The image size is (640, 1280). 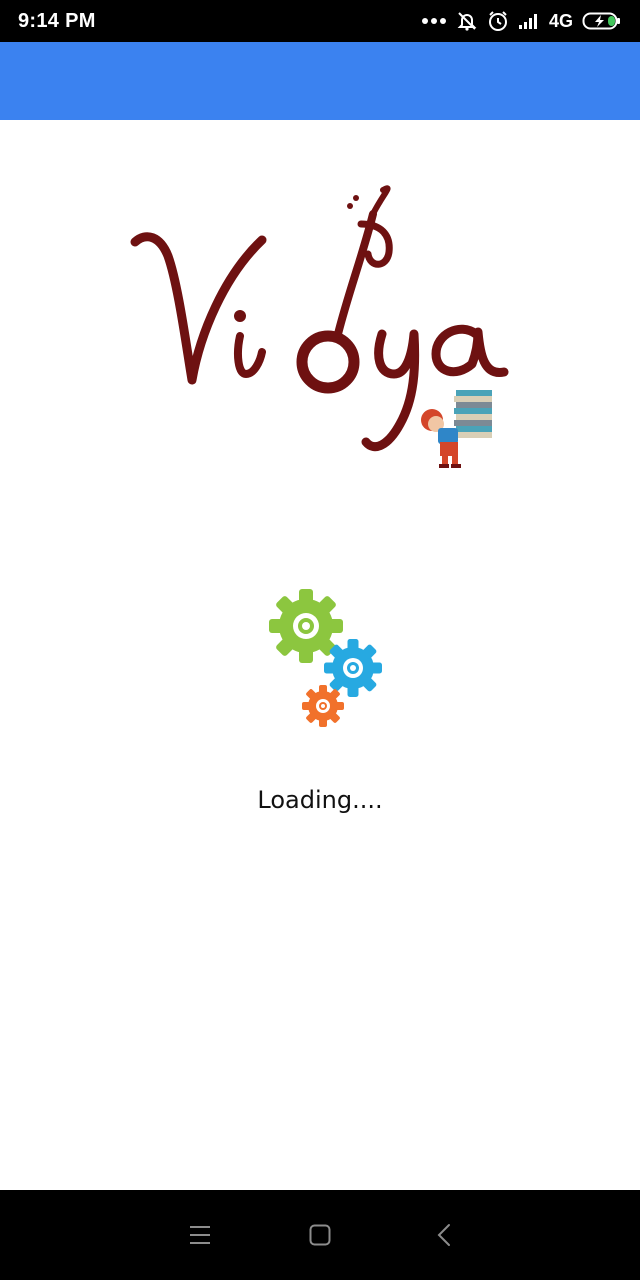 I want to click on status-bar: 9:14 PM 4G, so click(x=320, y=21).